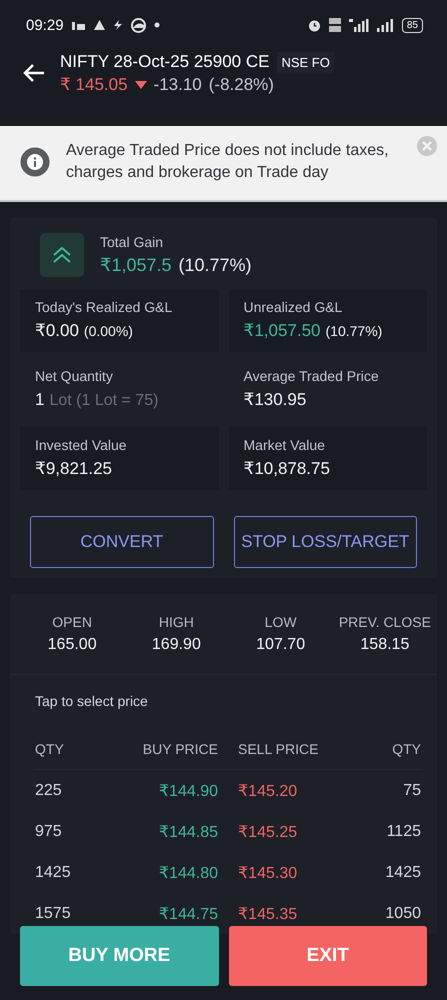  Describe the element at coordinates (178, 84) in the screenshot. I see `price-change: -13.10` at that location.